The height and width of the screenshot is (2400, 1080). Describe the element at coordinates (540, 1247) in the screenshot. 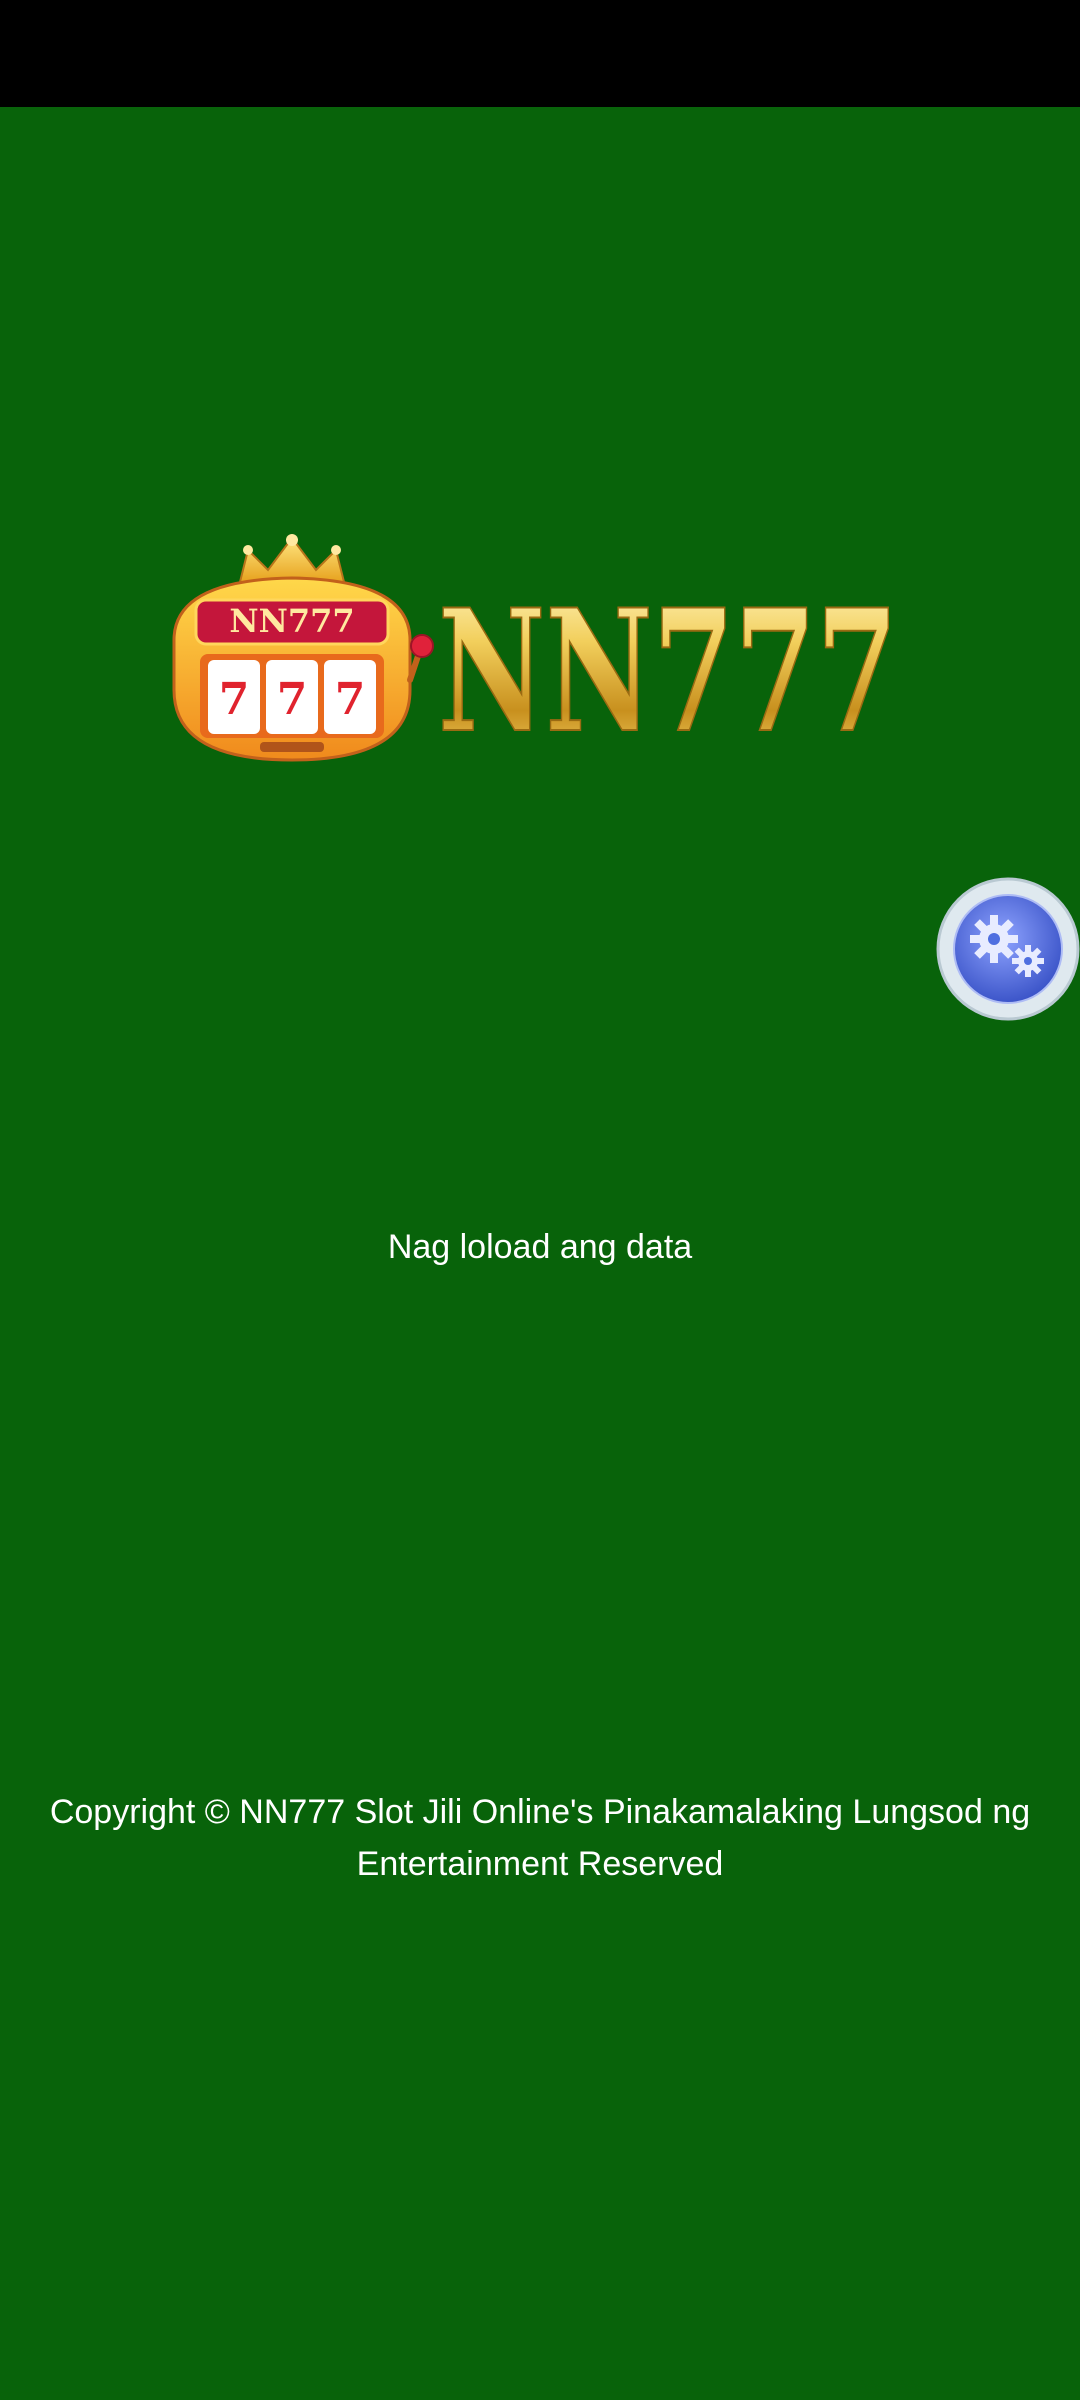

I see `loading-status-text: Nag loload ang data` at that location.